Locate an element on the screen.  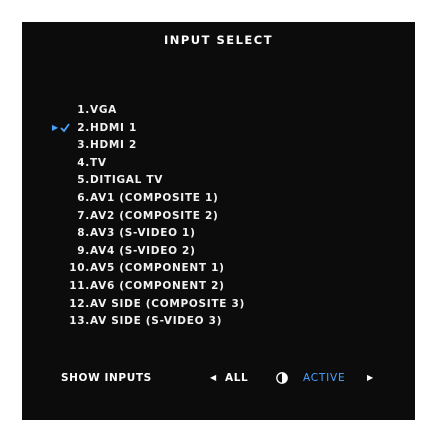
input-item-av5: 10. AV5 (COMPONENT 1) is located at coordinates (218, 269).